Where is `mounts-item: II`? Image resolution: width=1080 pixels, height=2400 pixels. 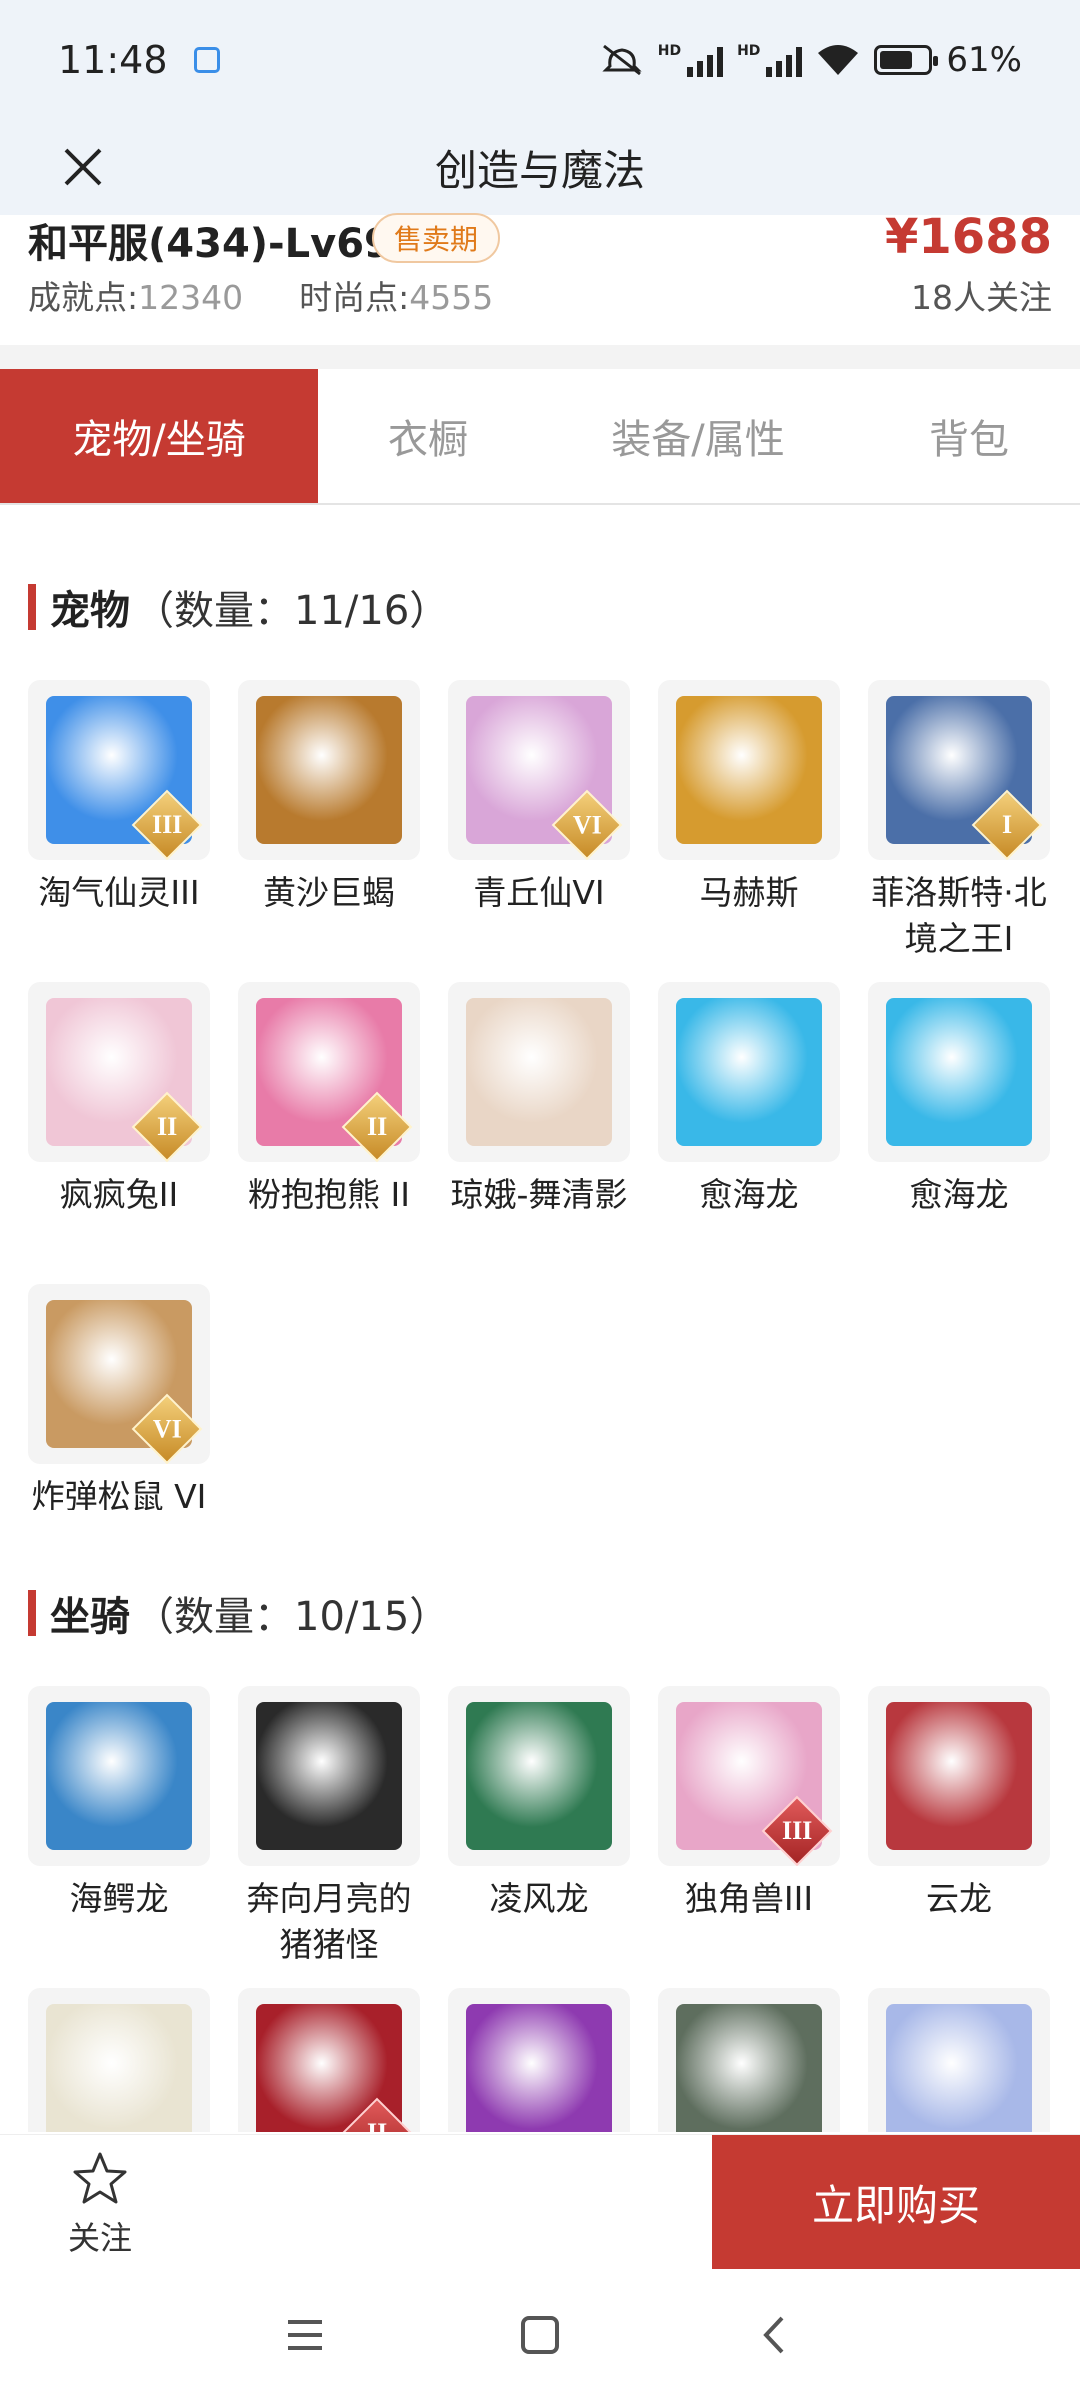
mounts-item: II is located at coordinates (329, 2060).